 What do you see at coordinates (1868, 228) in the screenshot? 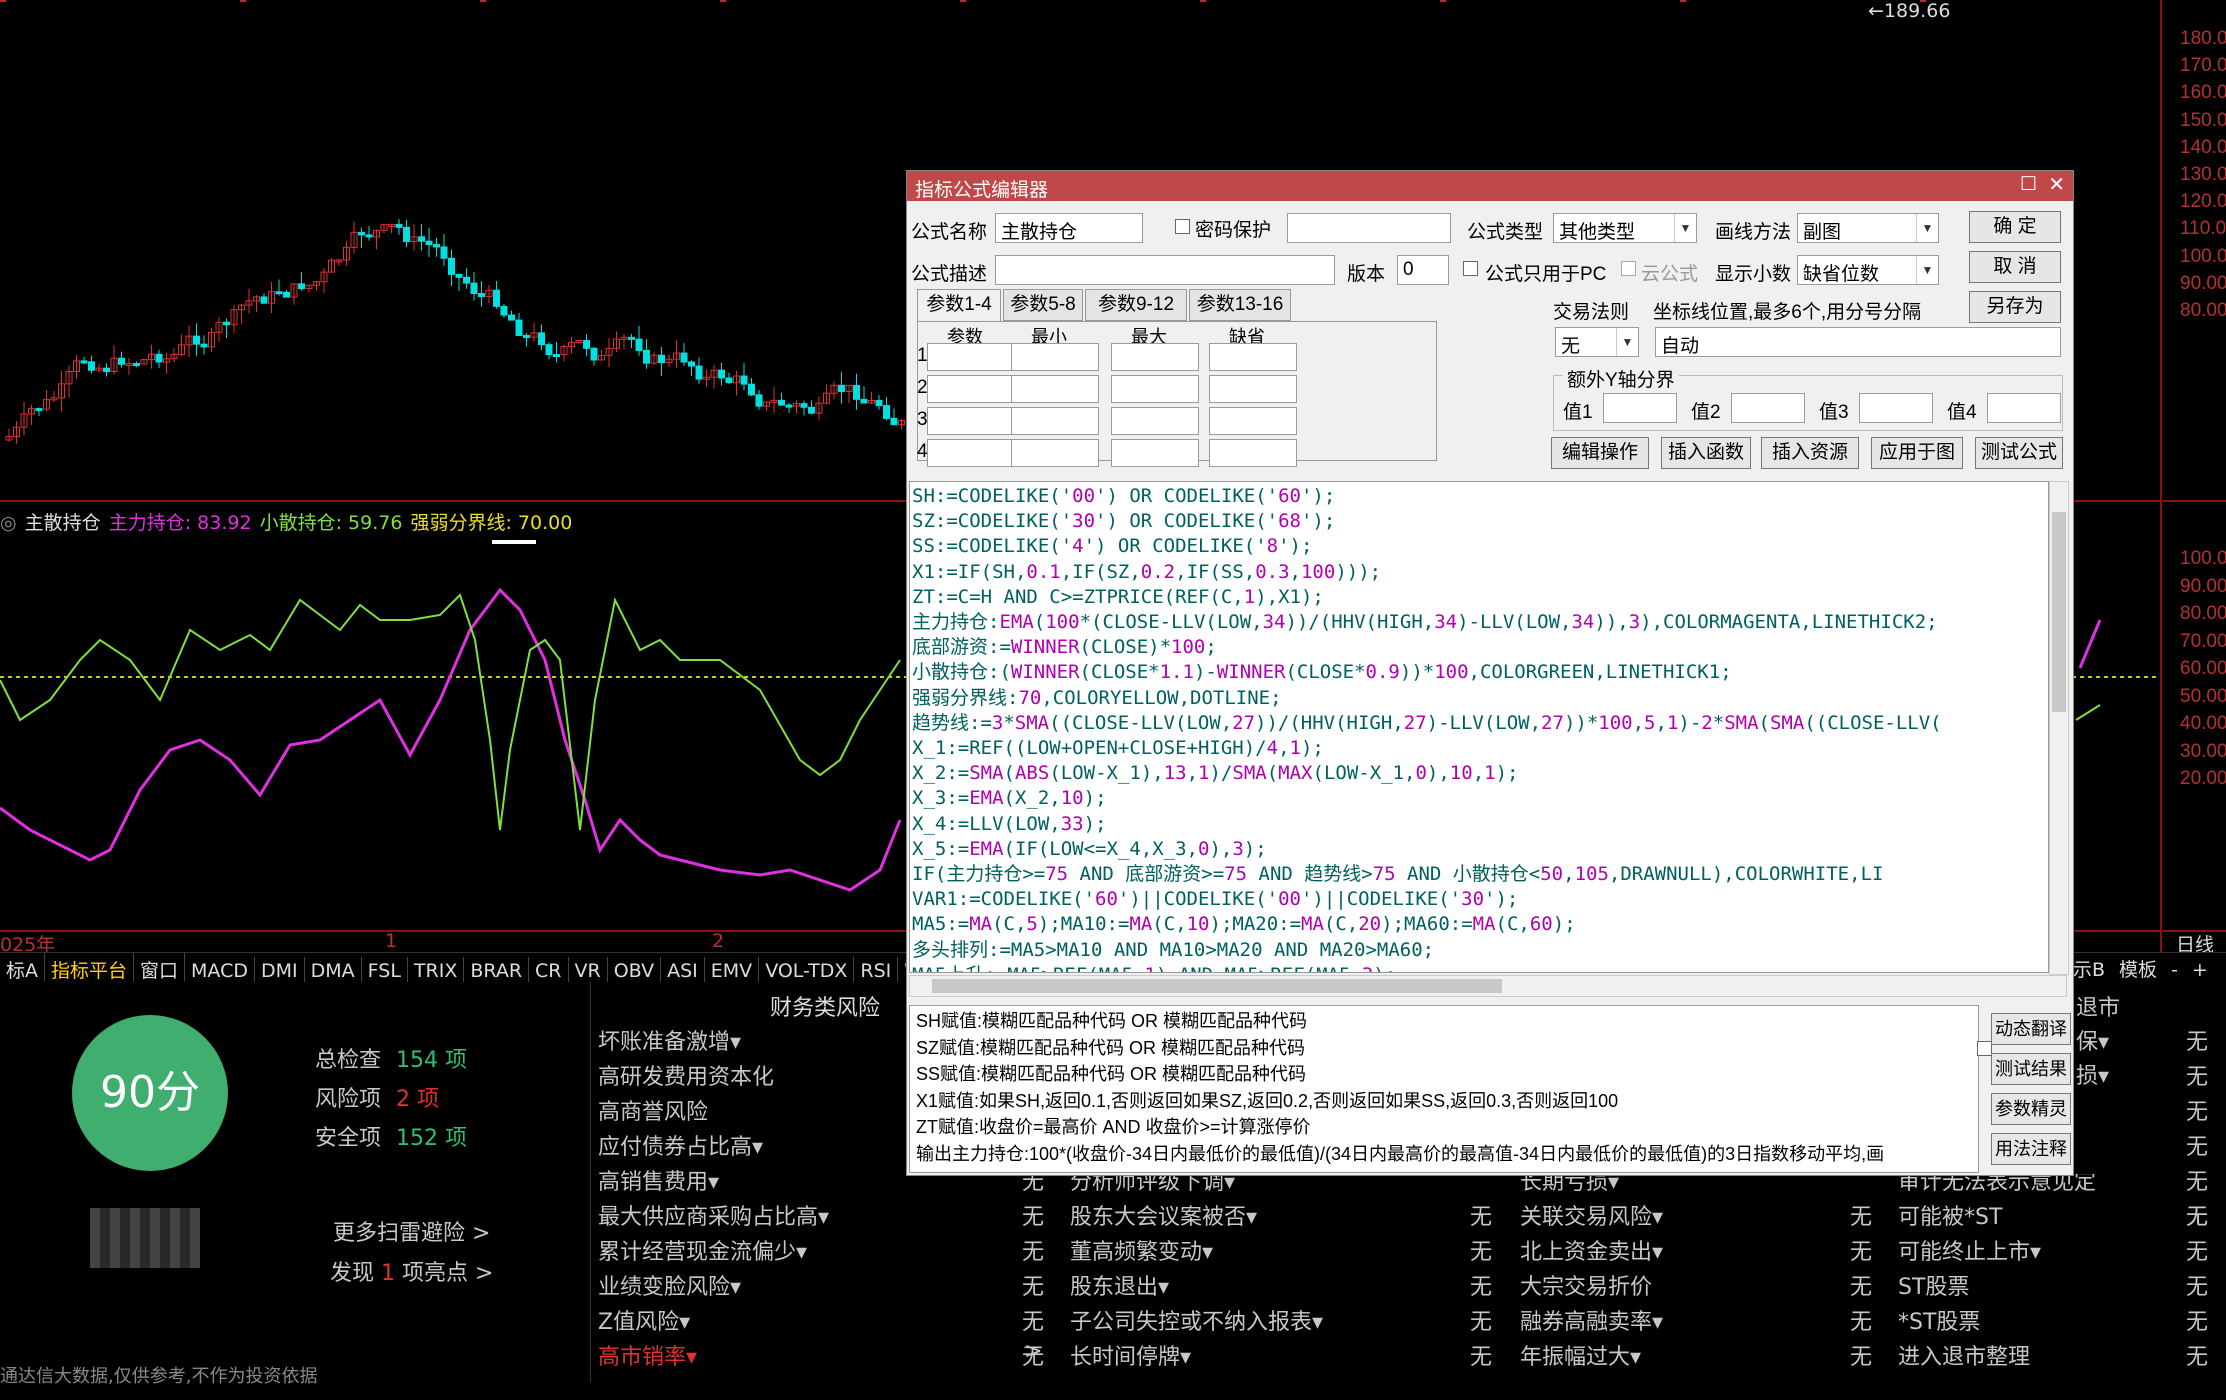
I see `draw-select: 副图 ▼` at bounding box center [1868, 228].